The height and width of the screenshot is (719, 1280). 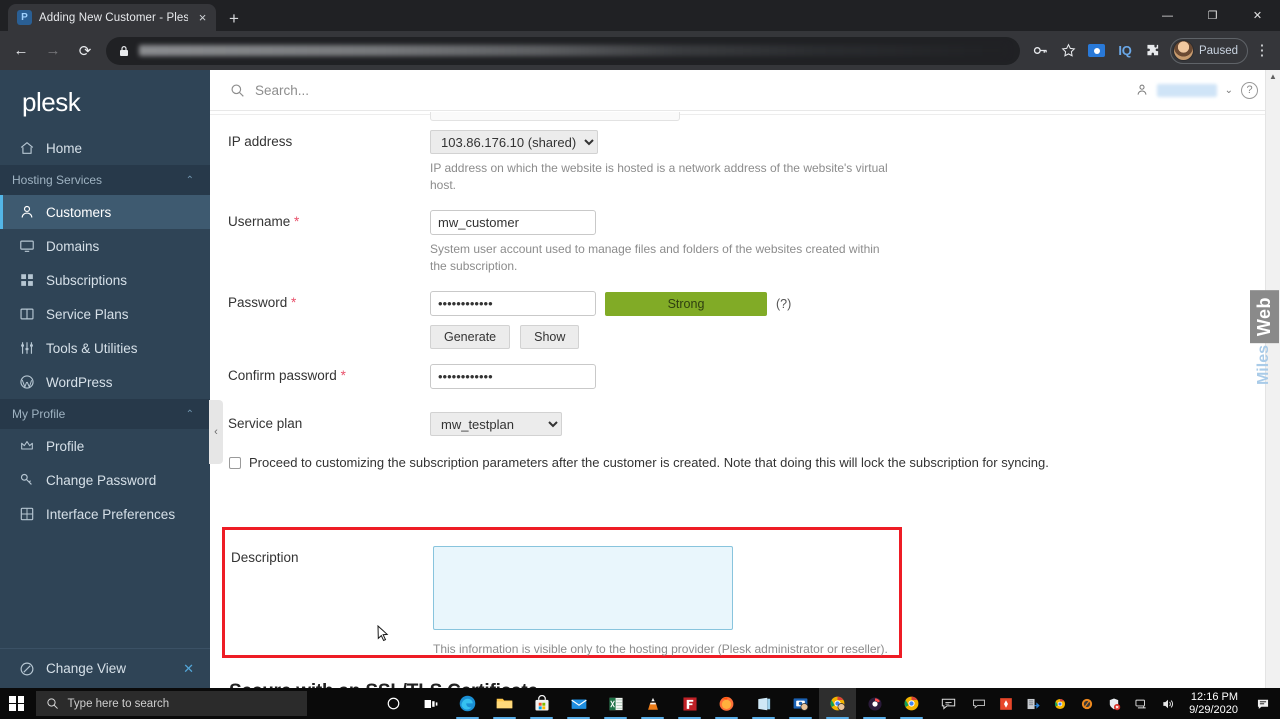 I want to click on close-icon: ✕, so click(x=188, y=669).